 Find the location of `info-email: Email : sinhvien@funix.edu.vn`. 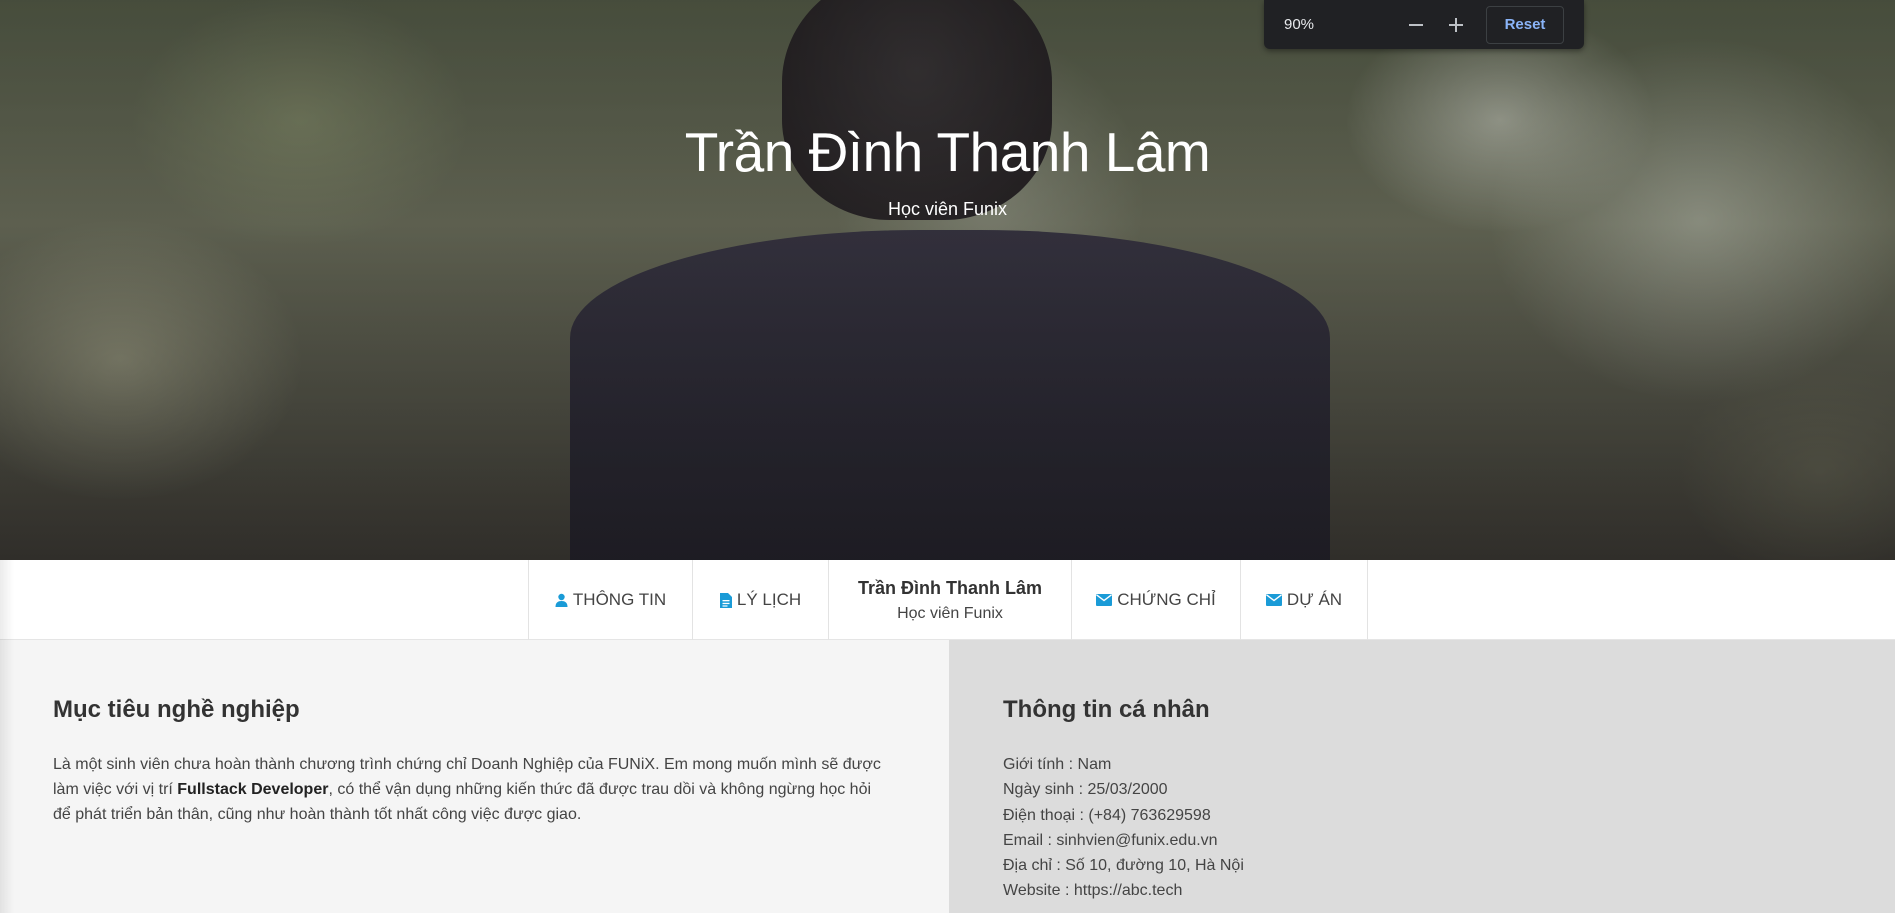

info-email: Email : sinhvien@funix.edu.vn is located at coordinates (1110, 840).